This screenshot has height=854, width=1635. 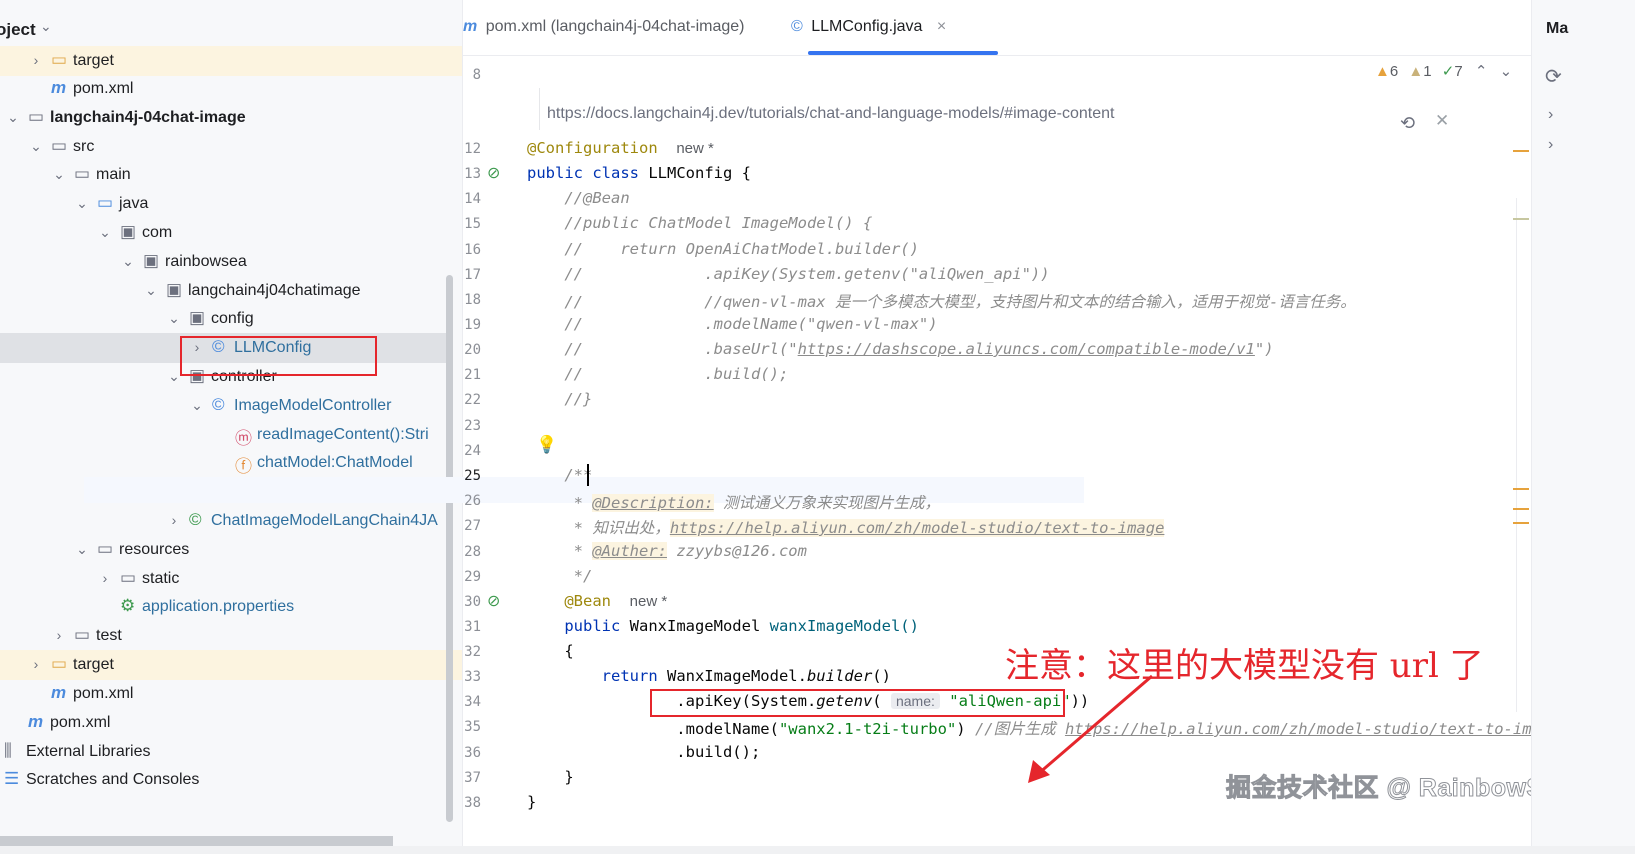 I want to click on line-number: 18, so click(x=472, y=300).